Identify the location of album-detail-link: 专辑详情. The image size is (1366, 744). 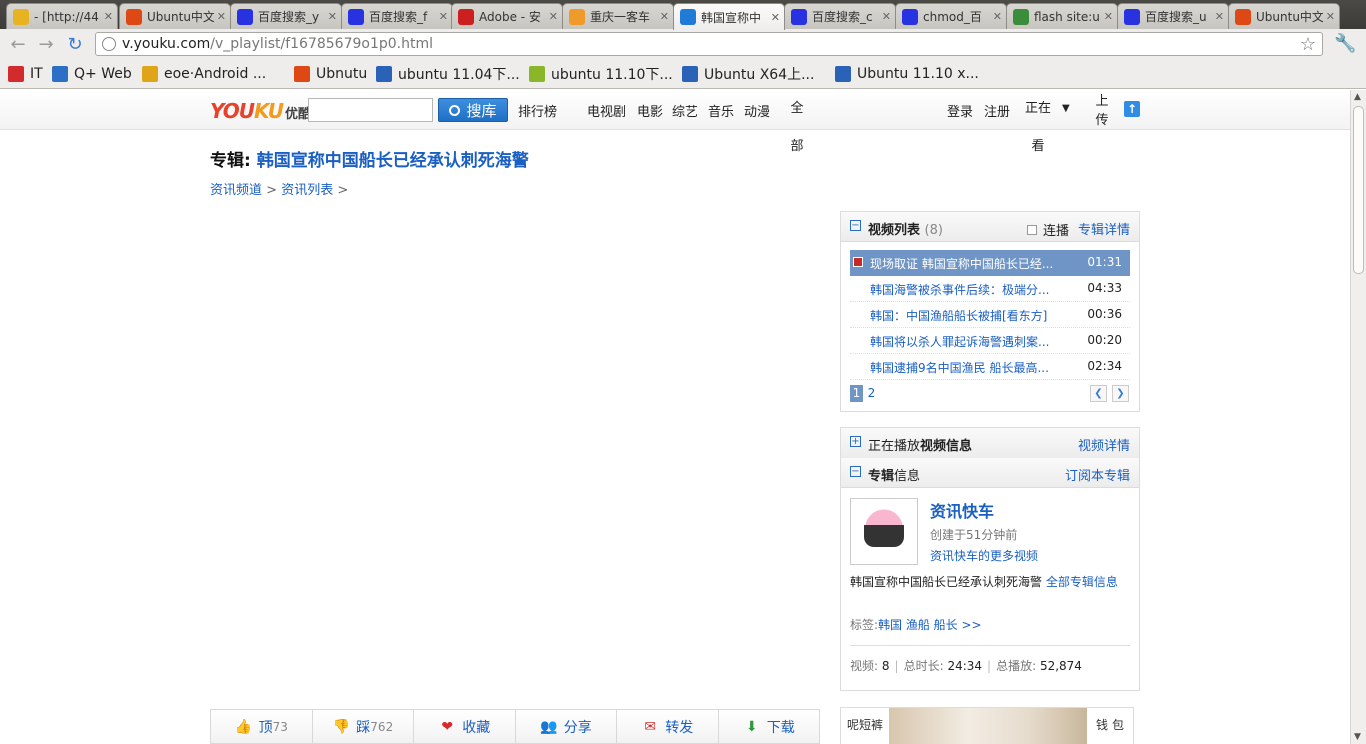
(1104, 228).